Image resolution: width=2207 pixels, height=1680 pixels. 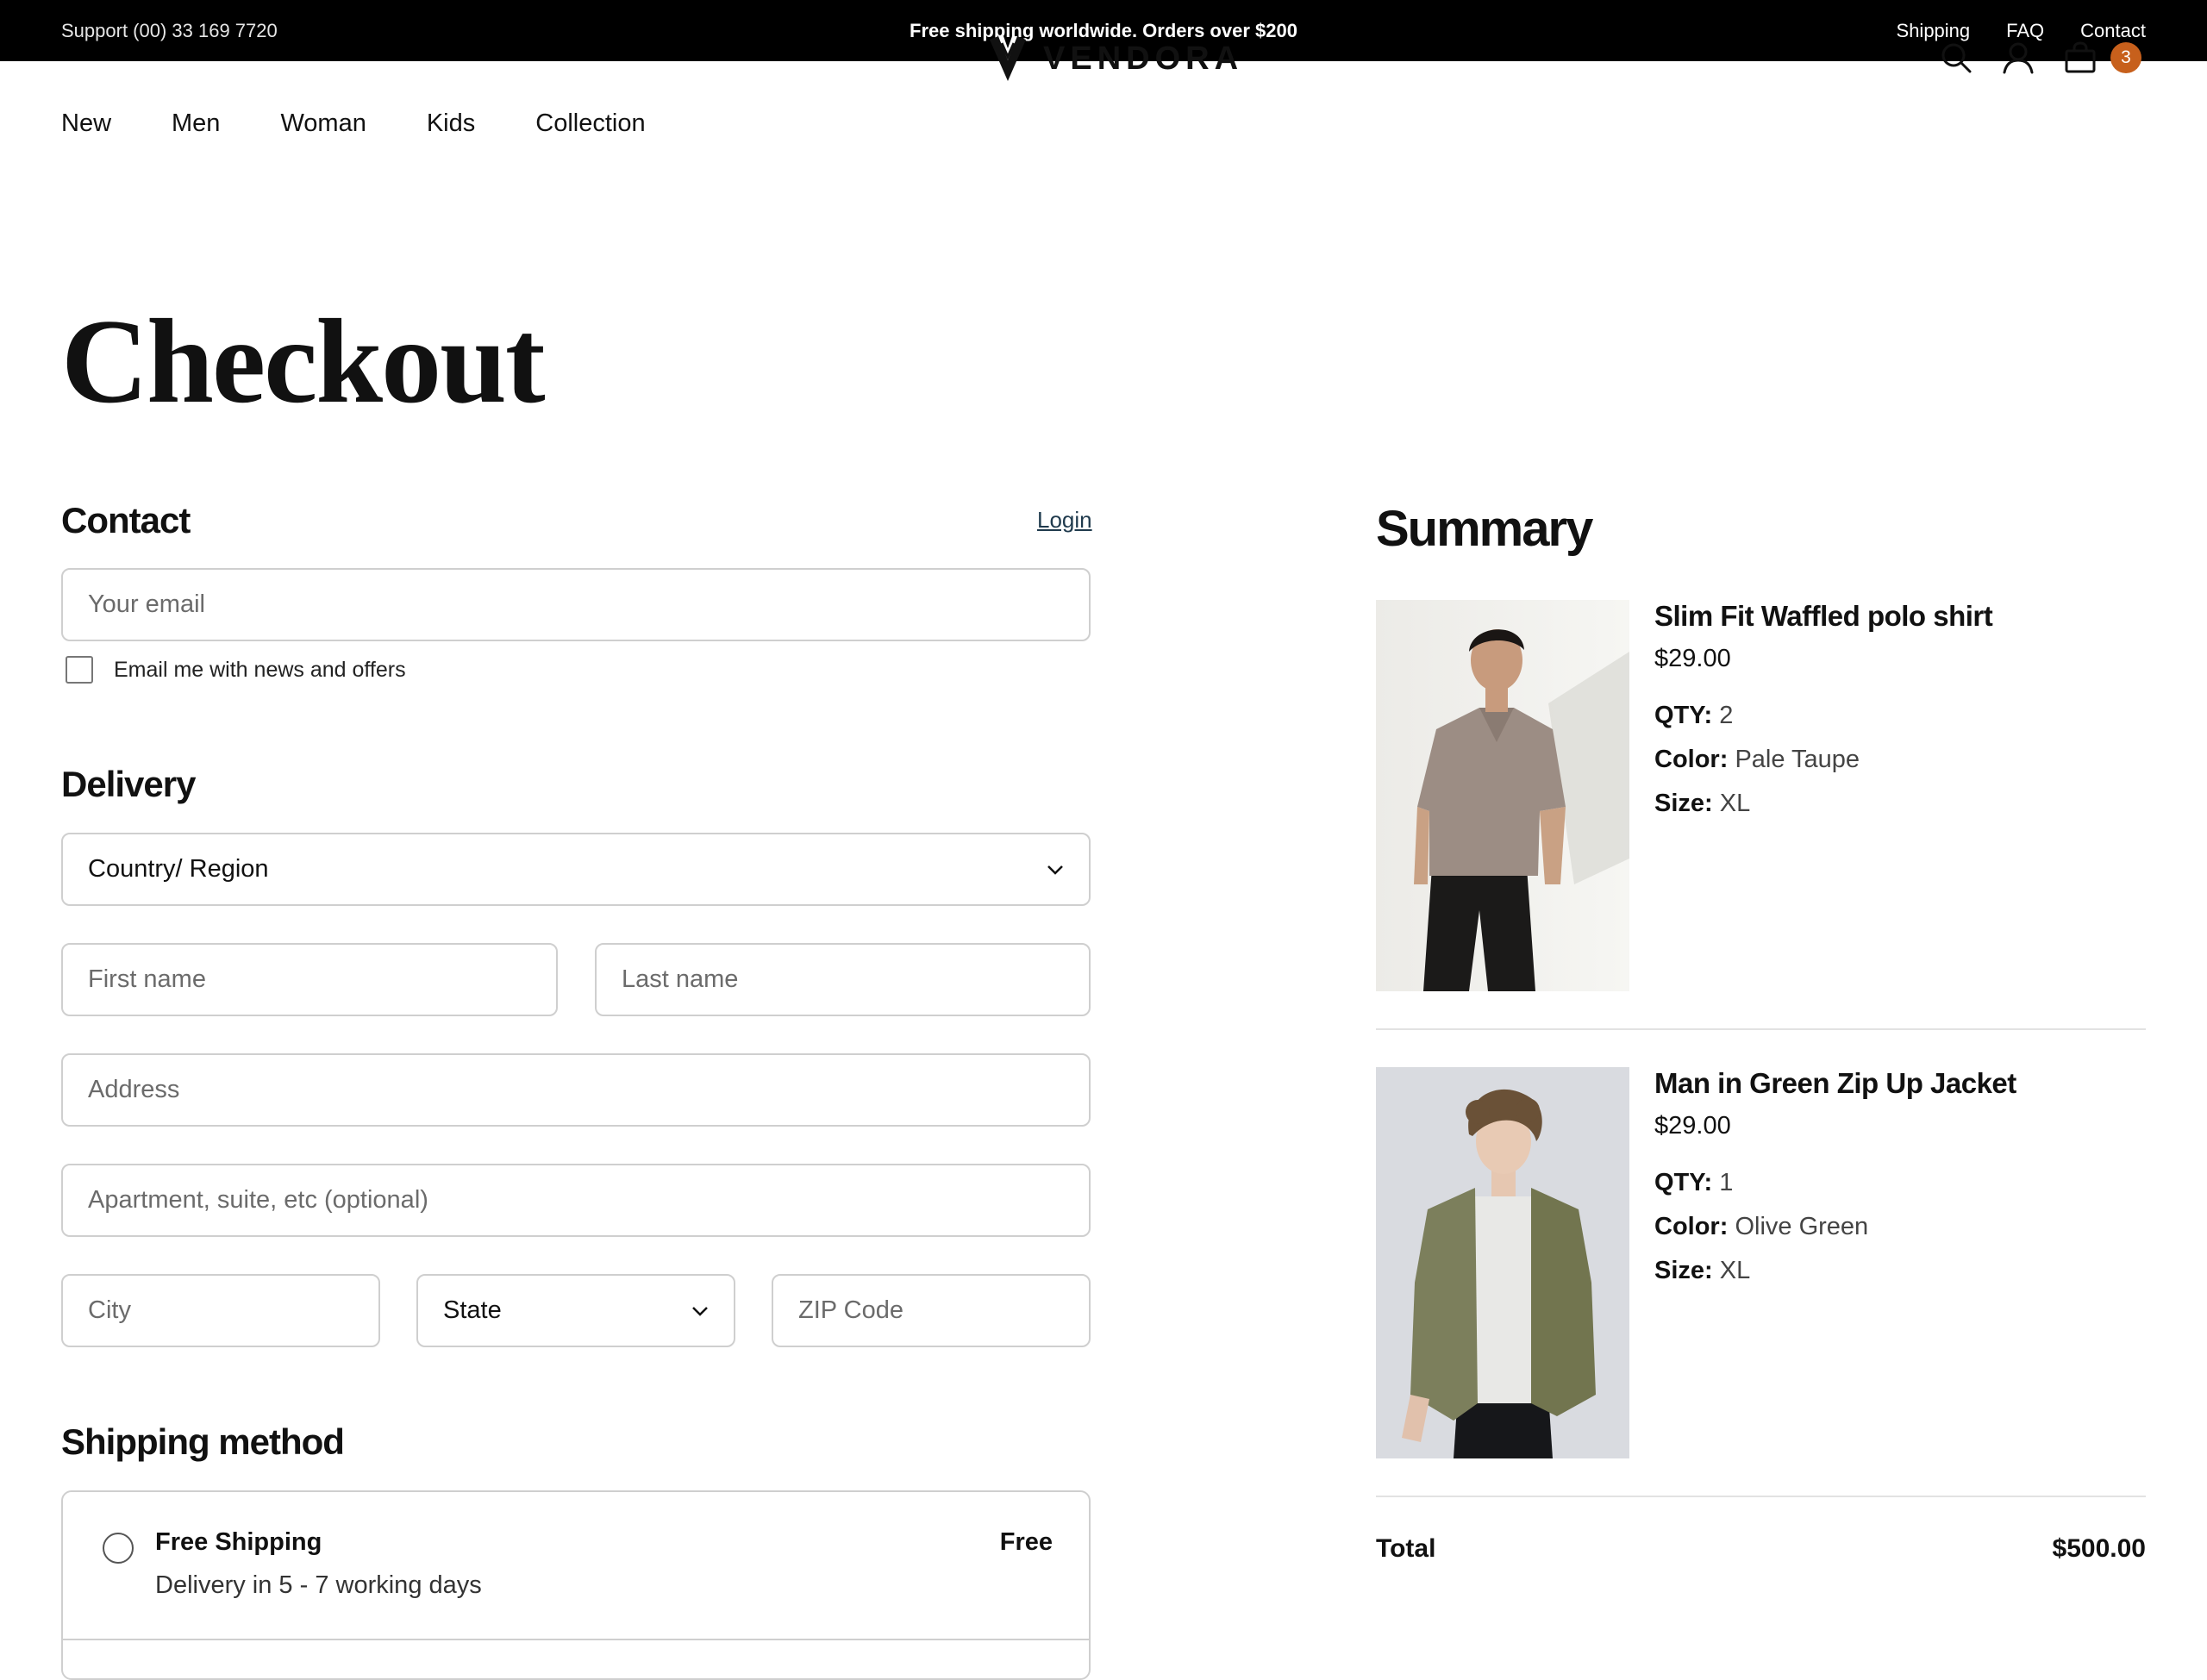 I want to click on total-value: $500.00, so click(x=2099, y=1548).